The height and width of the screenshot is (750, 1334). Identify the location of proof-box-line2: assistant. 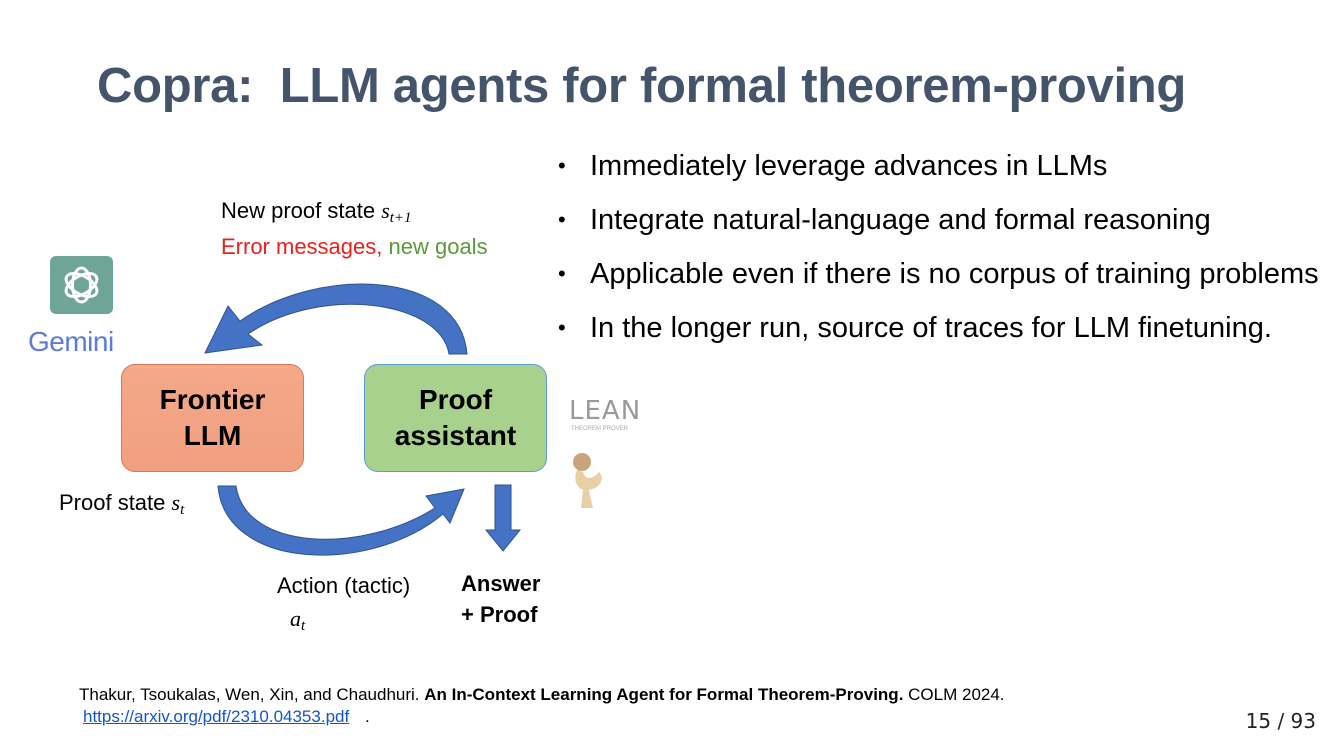
(455, 435).